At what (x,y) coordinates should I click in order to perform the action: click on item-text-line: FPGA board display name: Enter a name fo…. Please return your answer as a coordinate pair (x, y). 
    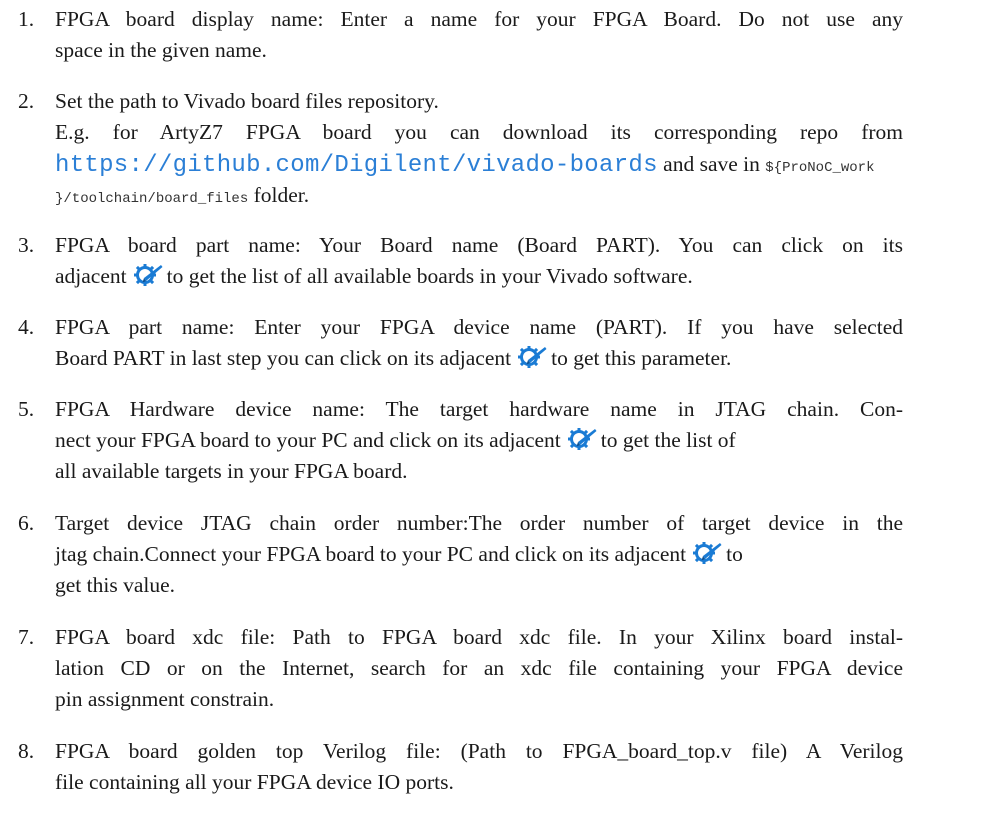
    Looking at the image, I should click on (479, 19).